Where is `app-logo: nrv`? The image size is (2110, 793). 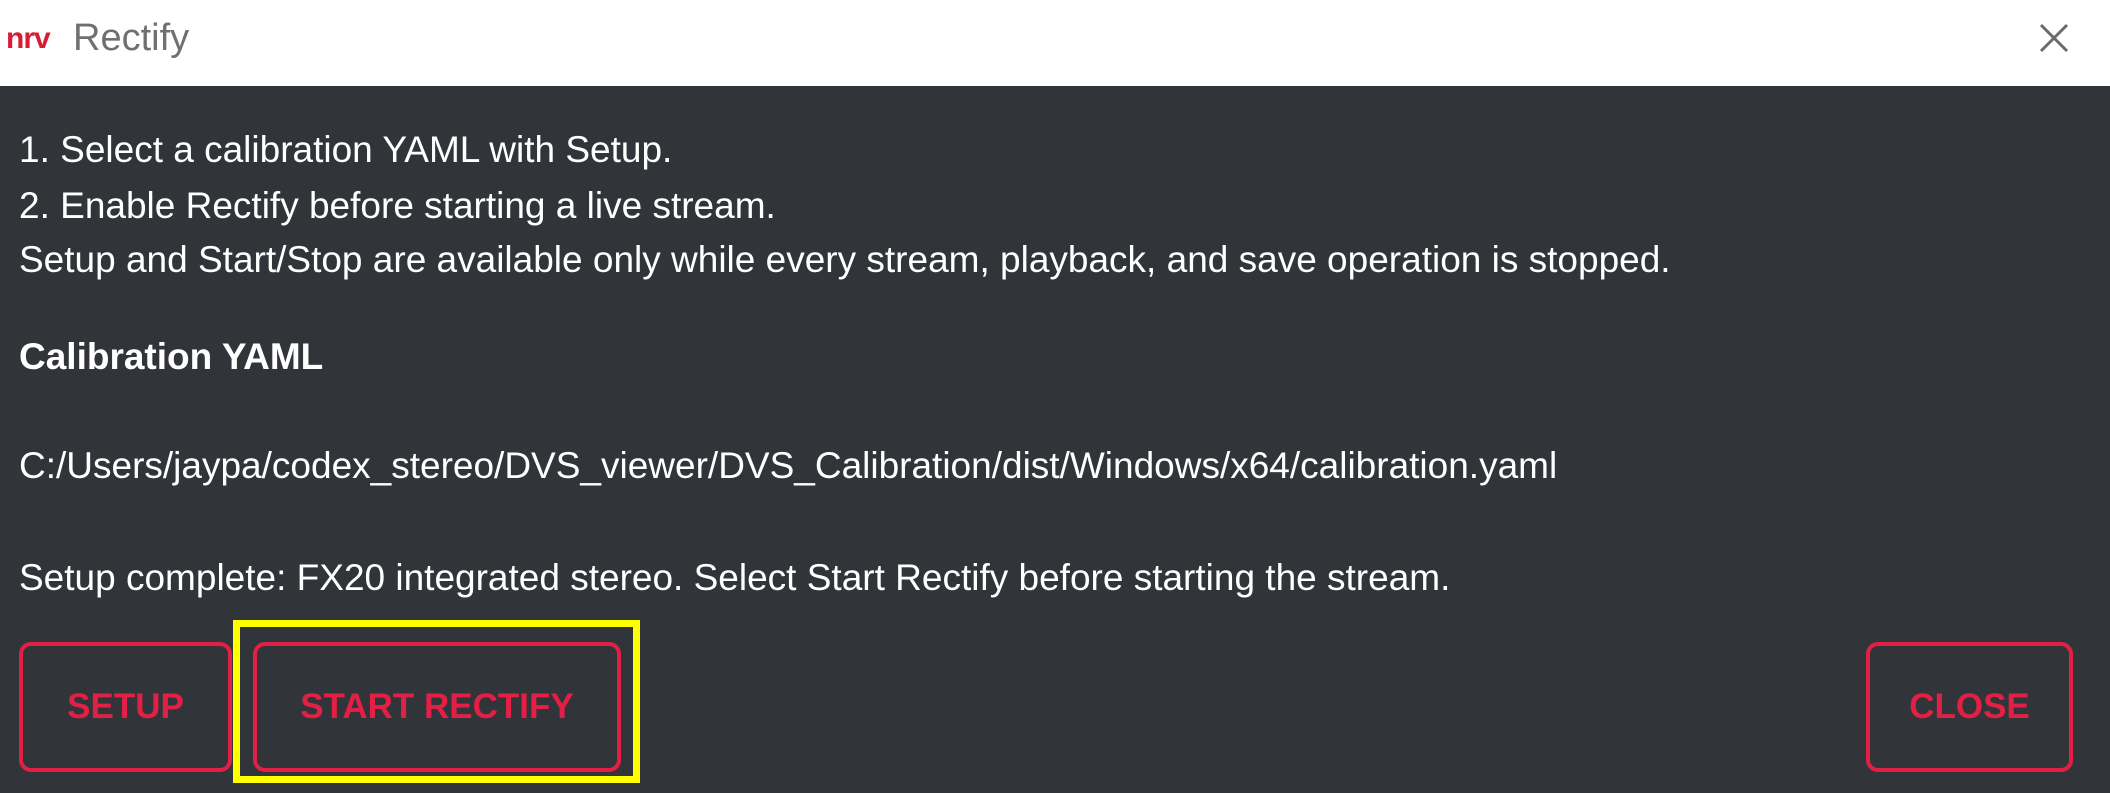 app-logo: nrv is located at coordinates (28, 38).